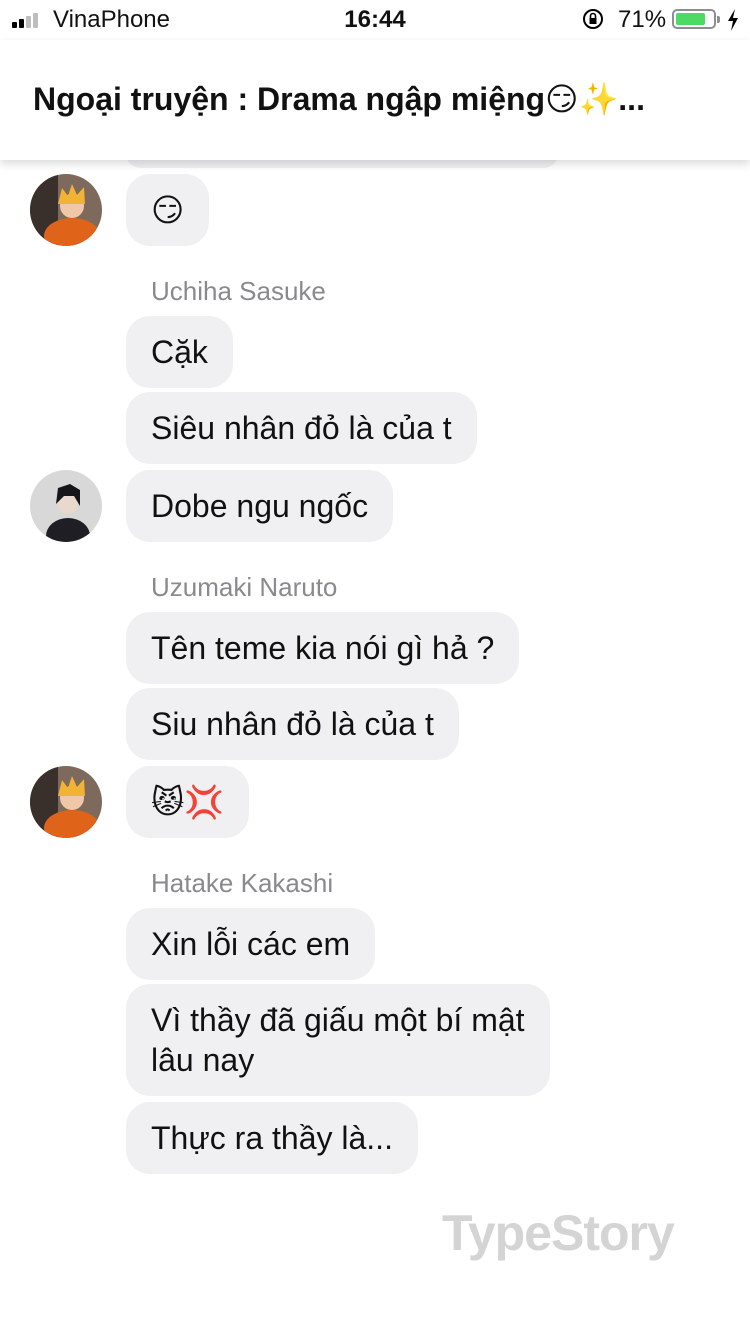 The width and height of the screenshot is (750, 1334). I want to click on message-bubble: Siêu nhân đỏ là của t, so click(301, 428).